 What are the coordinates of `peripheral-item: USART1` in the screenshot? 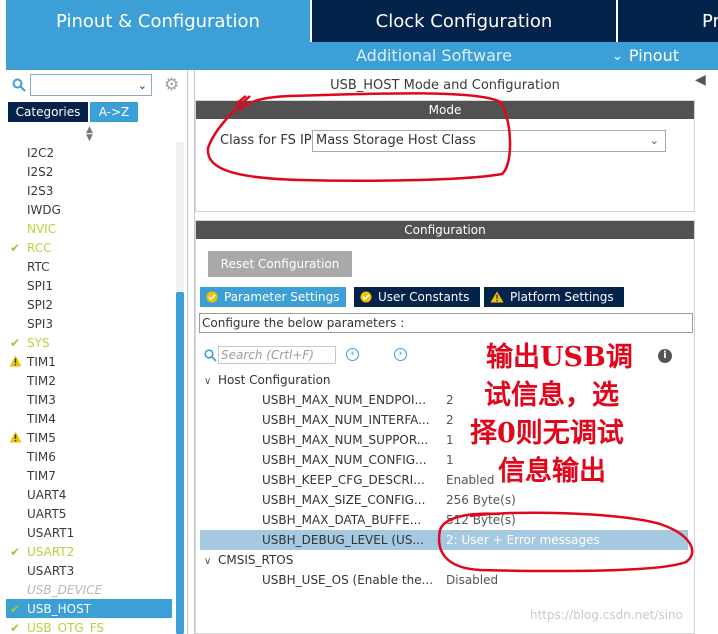 It's located at (89, 532).